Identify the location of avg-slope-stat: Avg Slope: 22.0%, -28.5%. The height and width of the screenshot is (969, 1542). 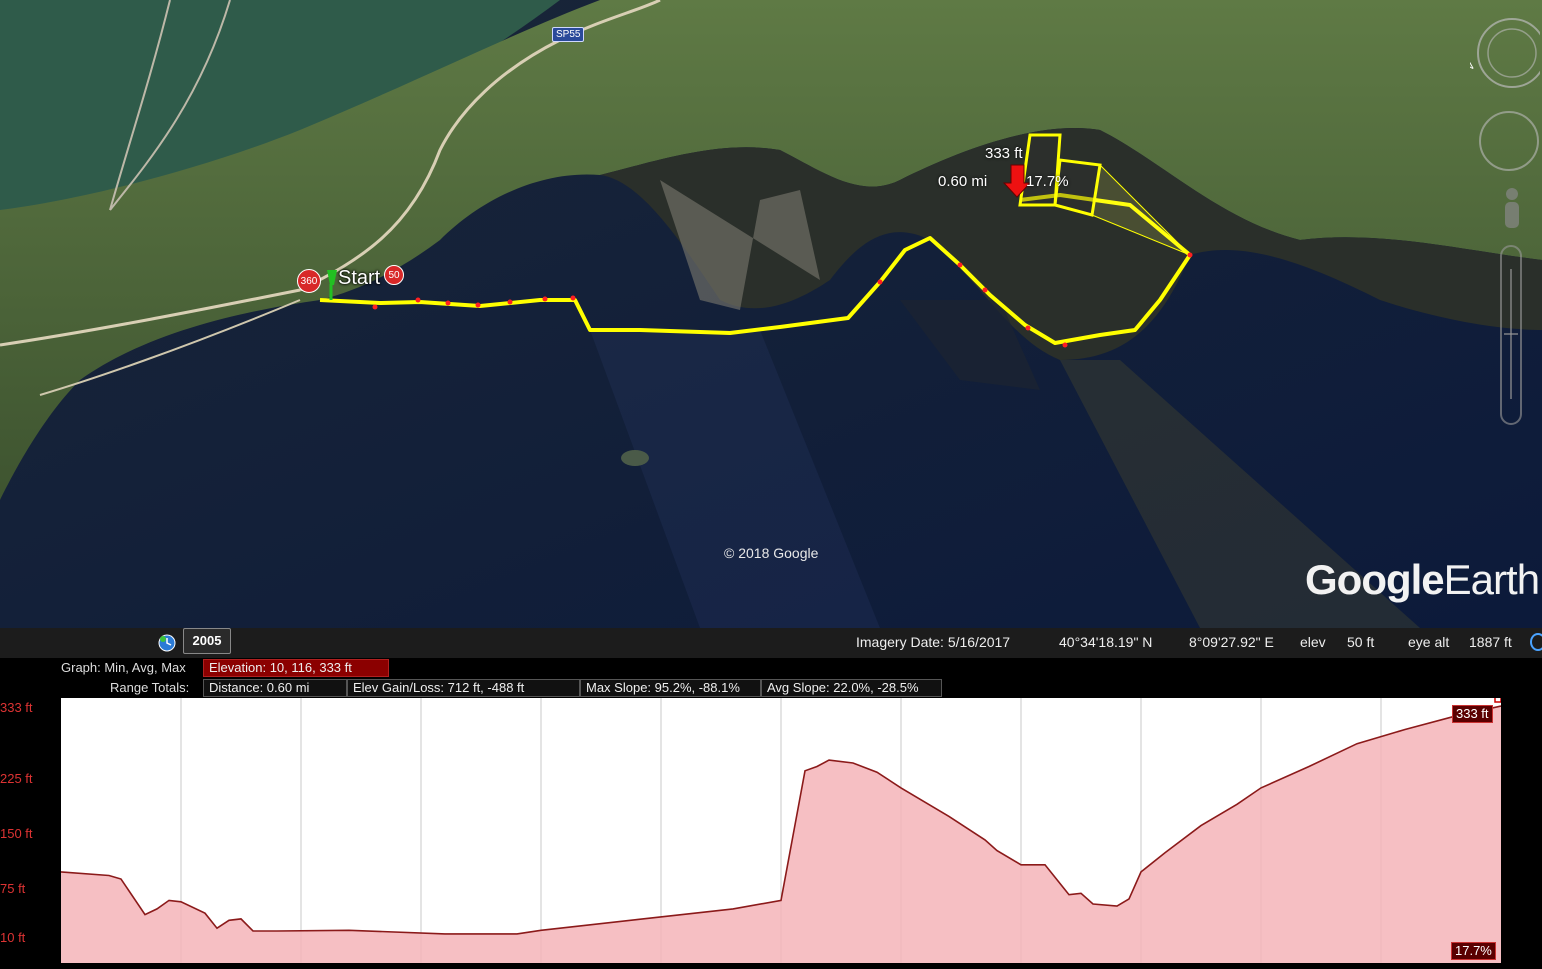
(851, 688).